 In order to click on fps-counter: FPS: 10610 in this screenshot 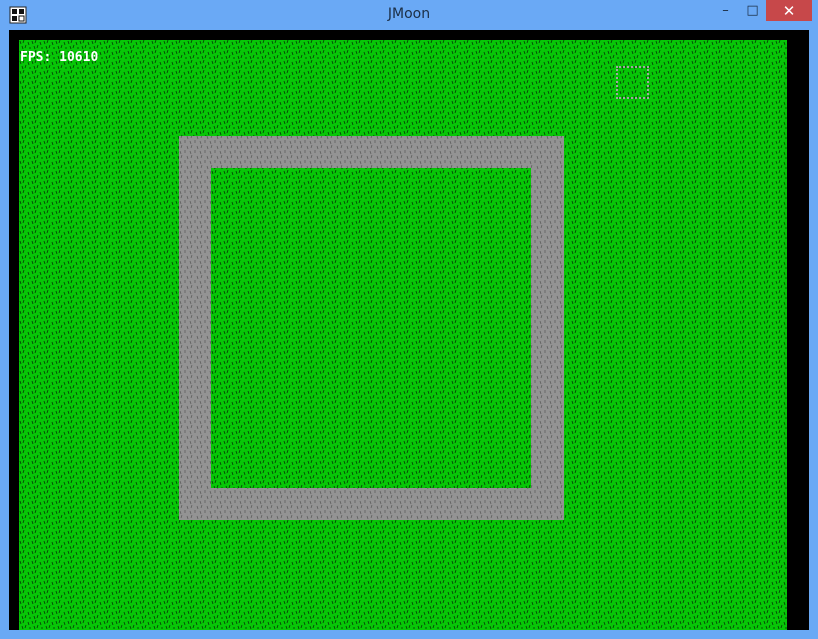, I will do `click(59, 57)`.